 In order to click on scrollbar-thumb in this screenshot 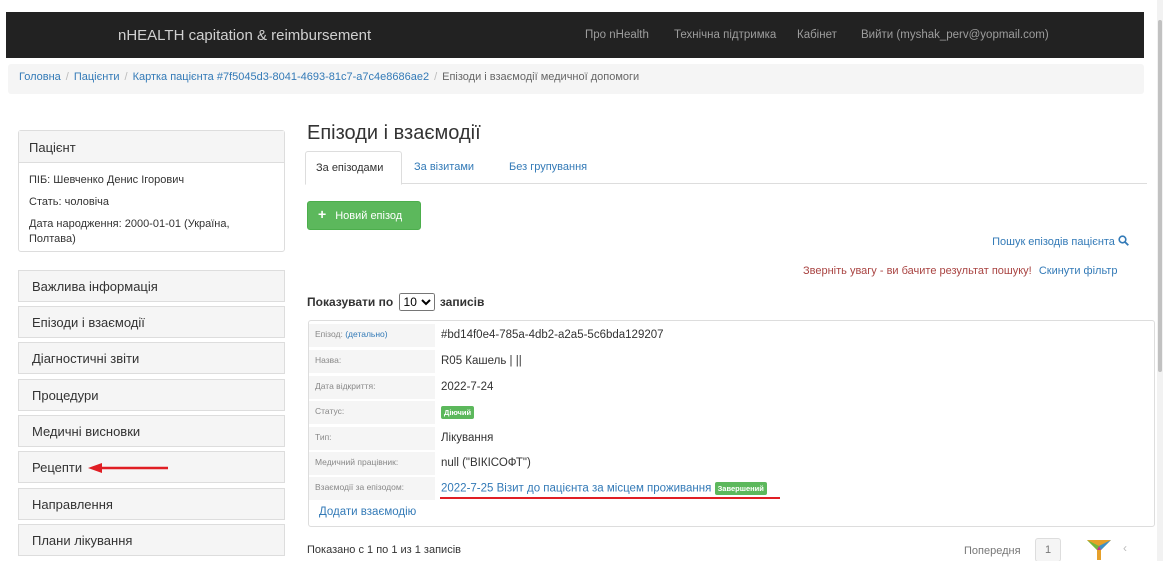, I will do `click(1160, 196)`.